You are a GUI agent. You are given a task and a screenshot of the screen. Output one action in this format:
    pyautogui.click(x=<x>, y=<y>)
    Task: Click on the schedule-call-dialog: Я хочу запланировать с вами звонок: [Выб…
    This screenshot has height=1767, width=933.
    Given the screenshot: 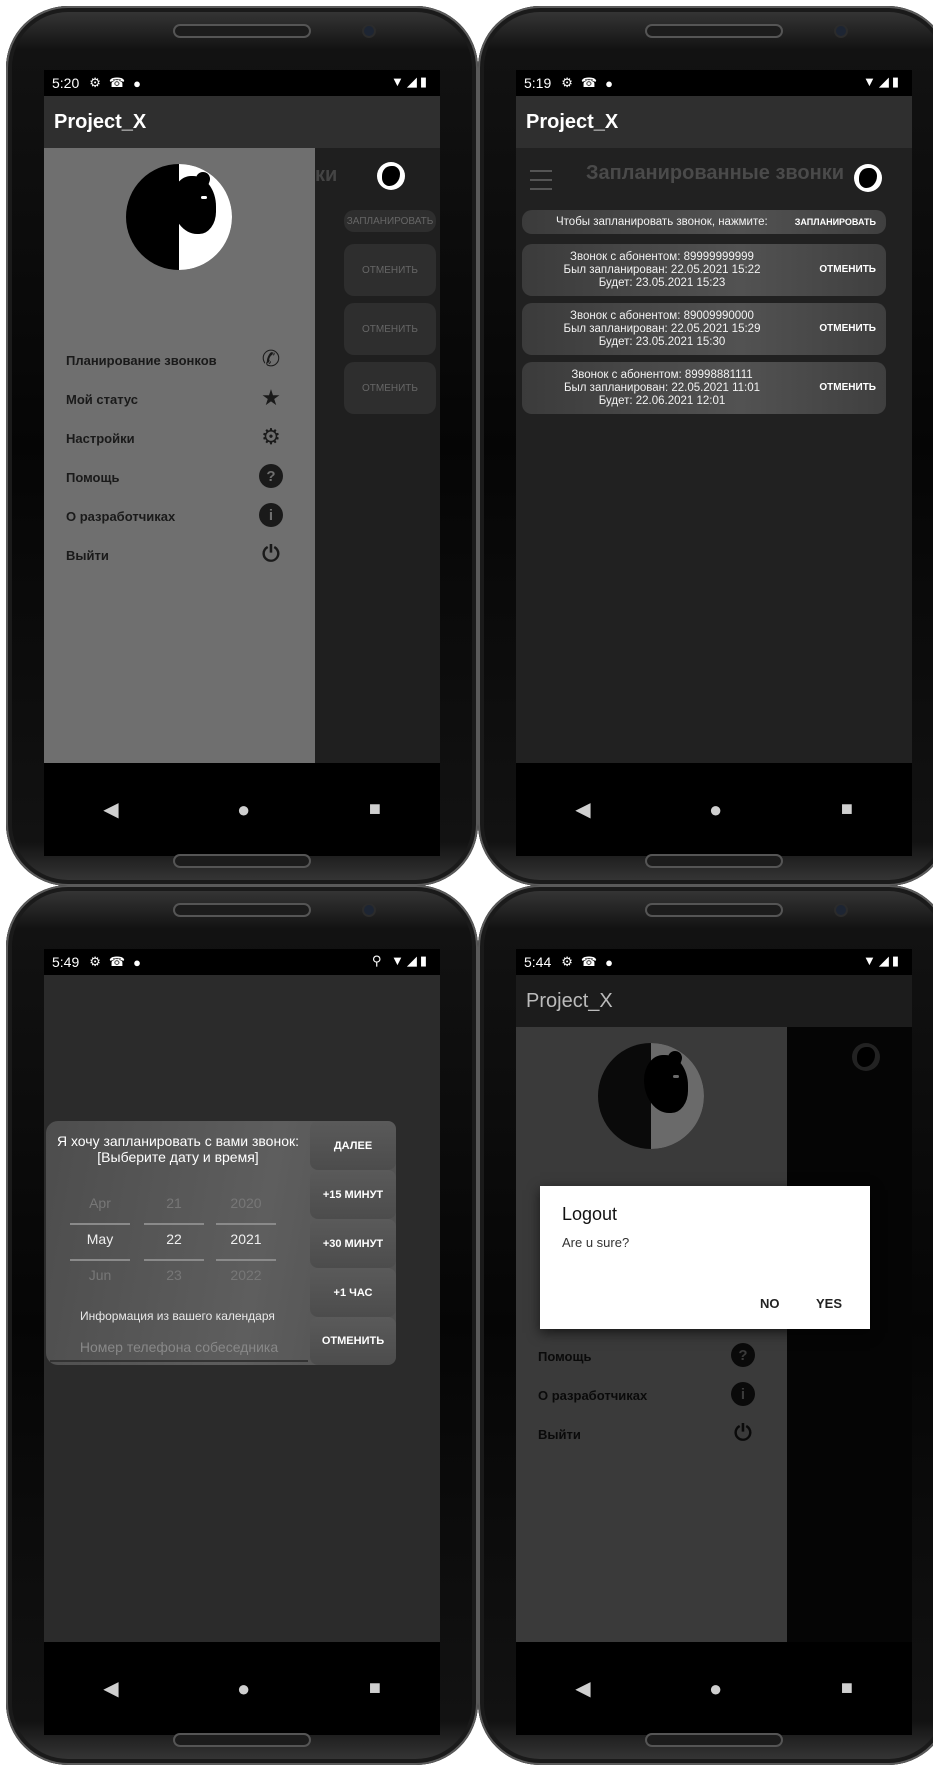 What is the action you would take?
    pyautogui.click(x=221, y=1243)
    